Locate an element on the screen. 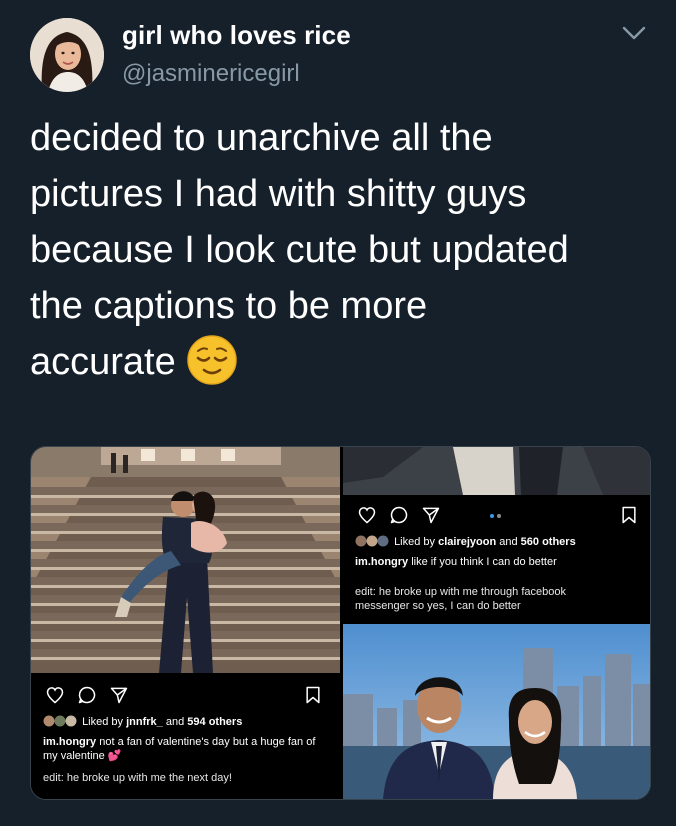  liked-count: 560 others is located at coordinates (548, 542).